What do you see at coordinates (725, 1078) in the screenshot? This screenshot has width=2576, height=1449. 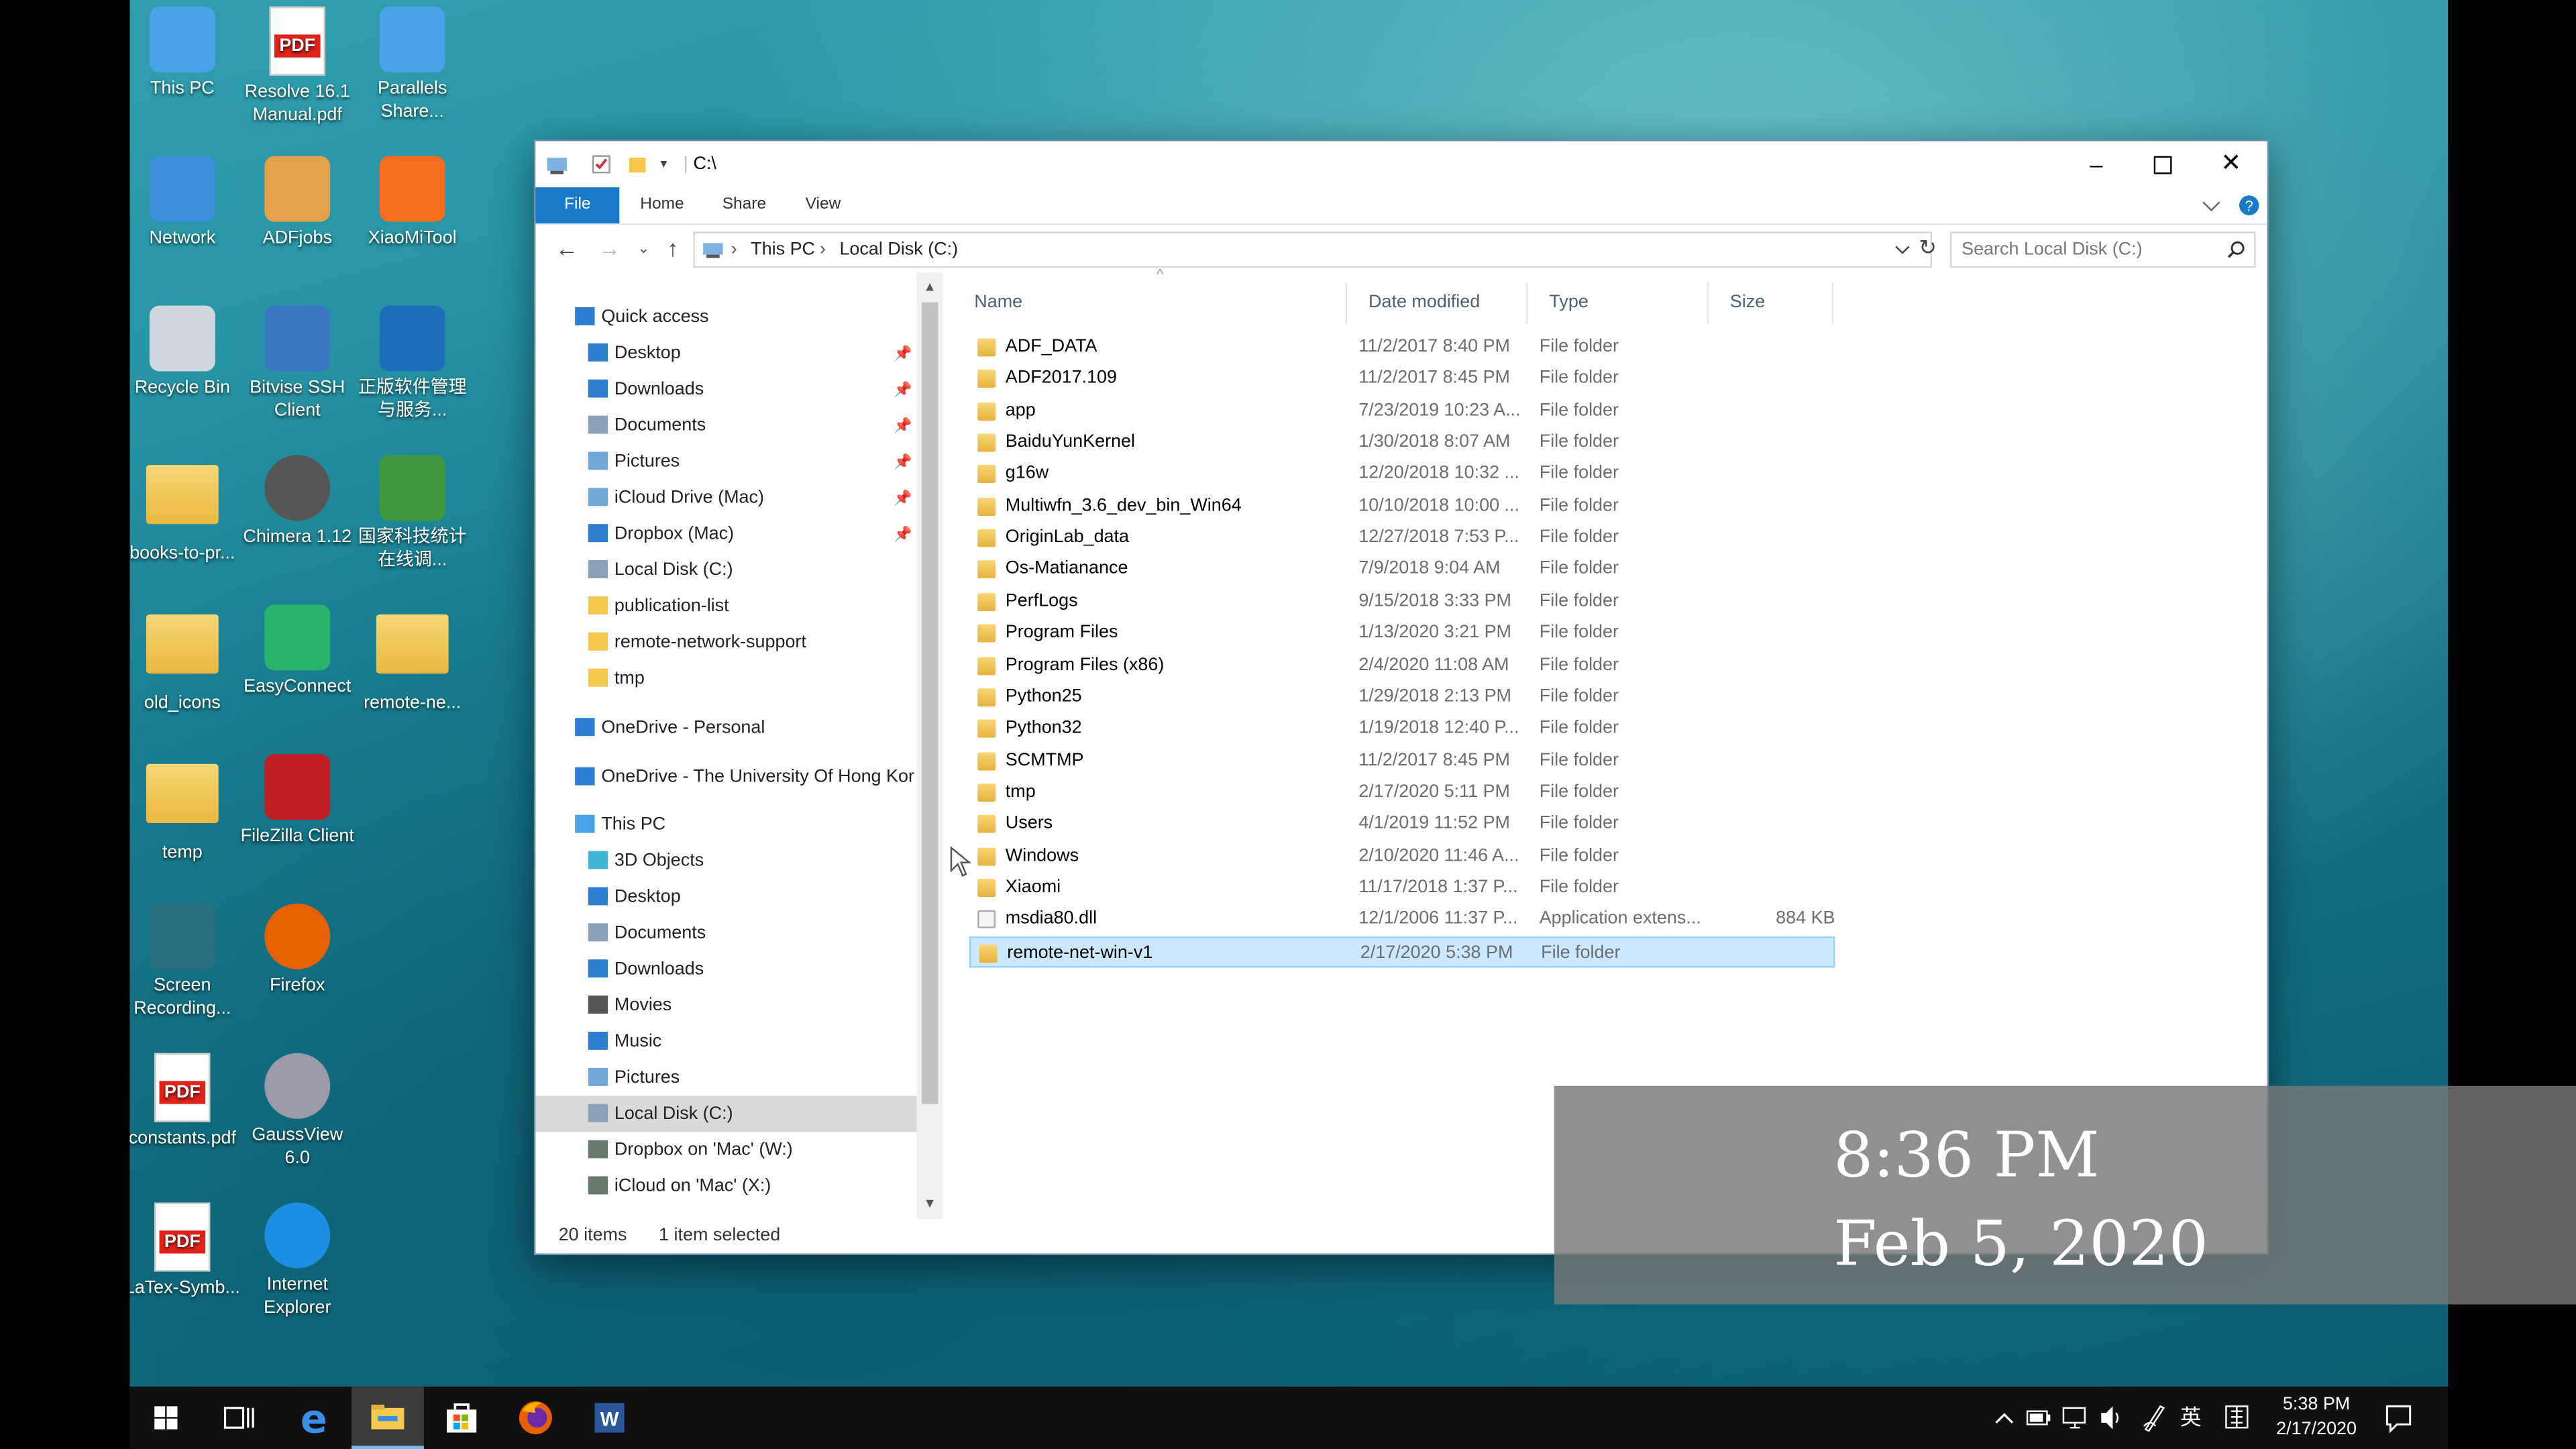 I see `nav-pc-item: Pictures` at bounding box center [725, 1078].